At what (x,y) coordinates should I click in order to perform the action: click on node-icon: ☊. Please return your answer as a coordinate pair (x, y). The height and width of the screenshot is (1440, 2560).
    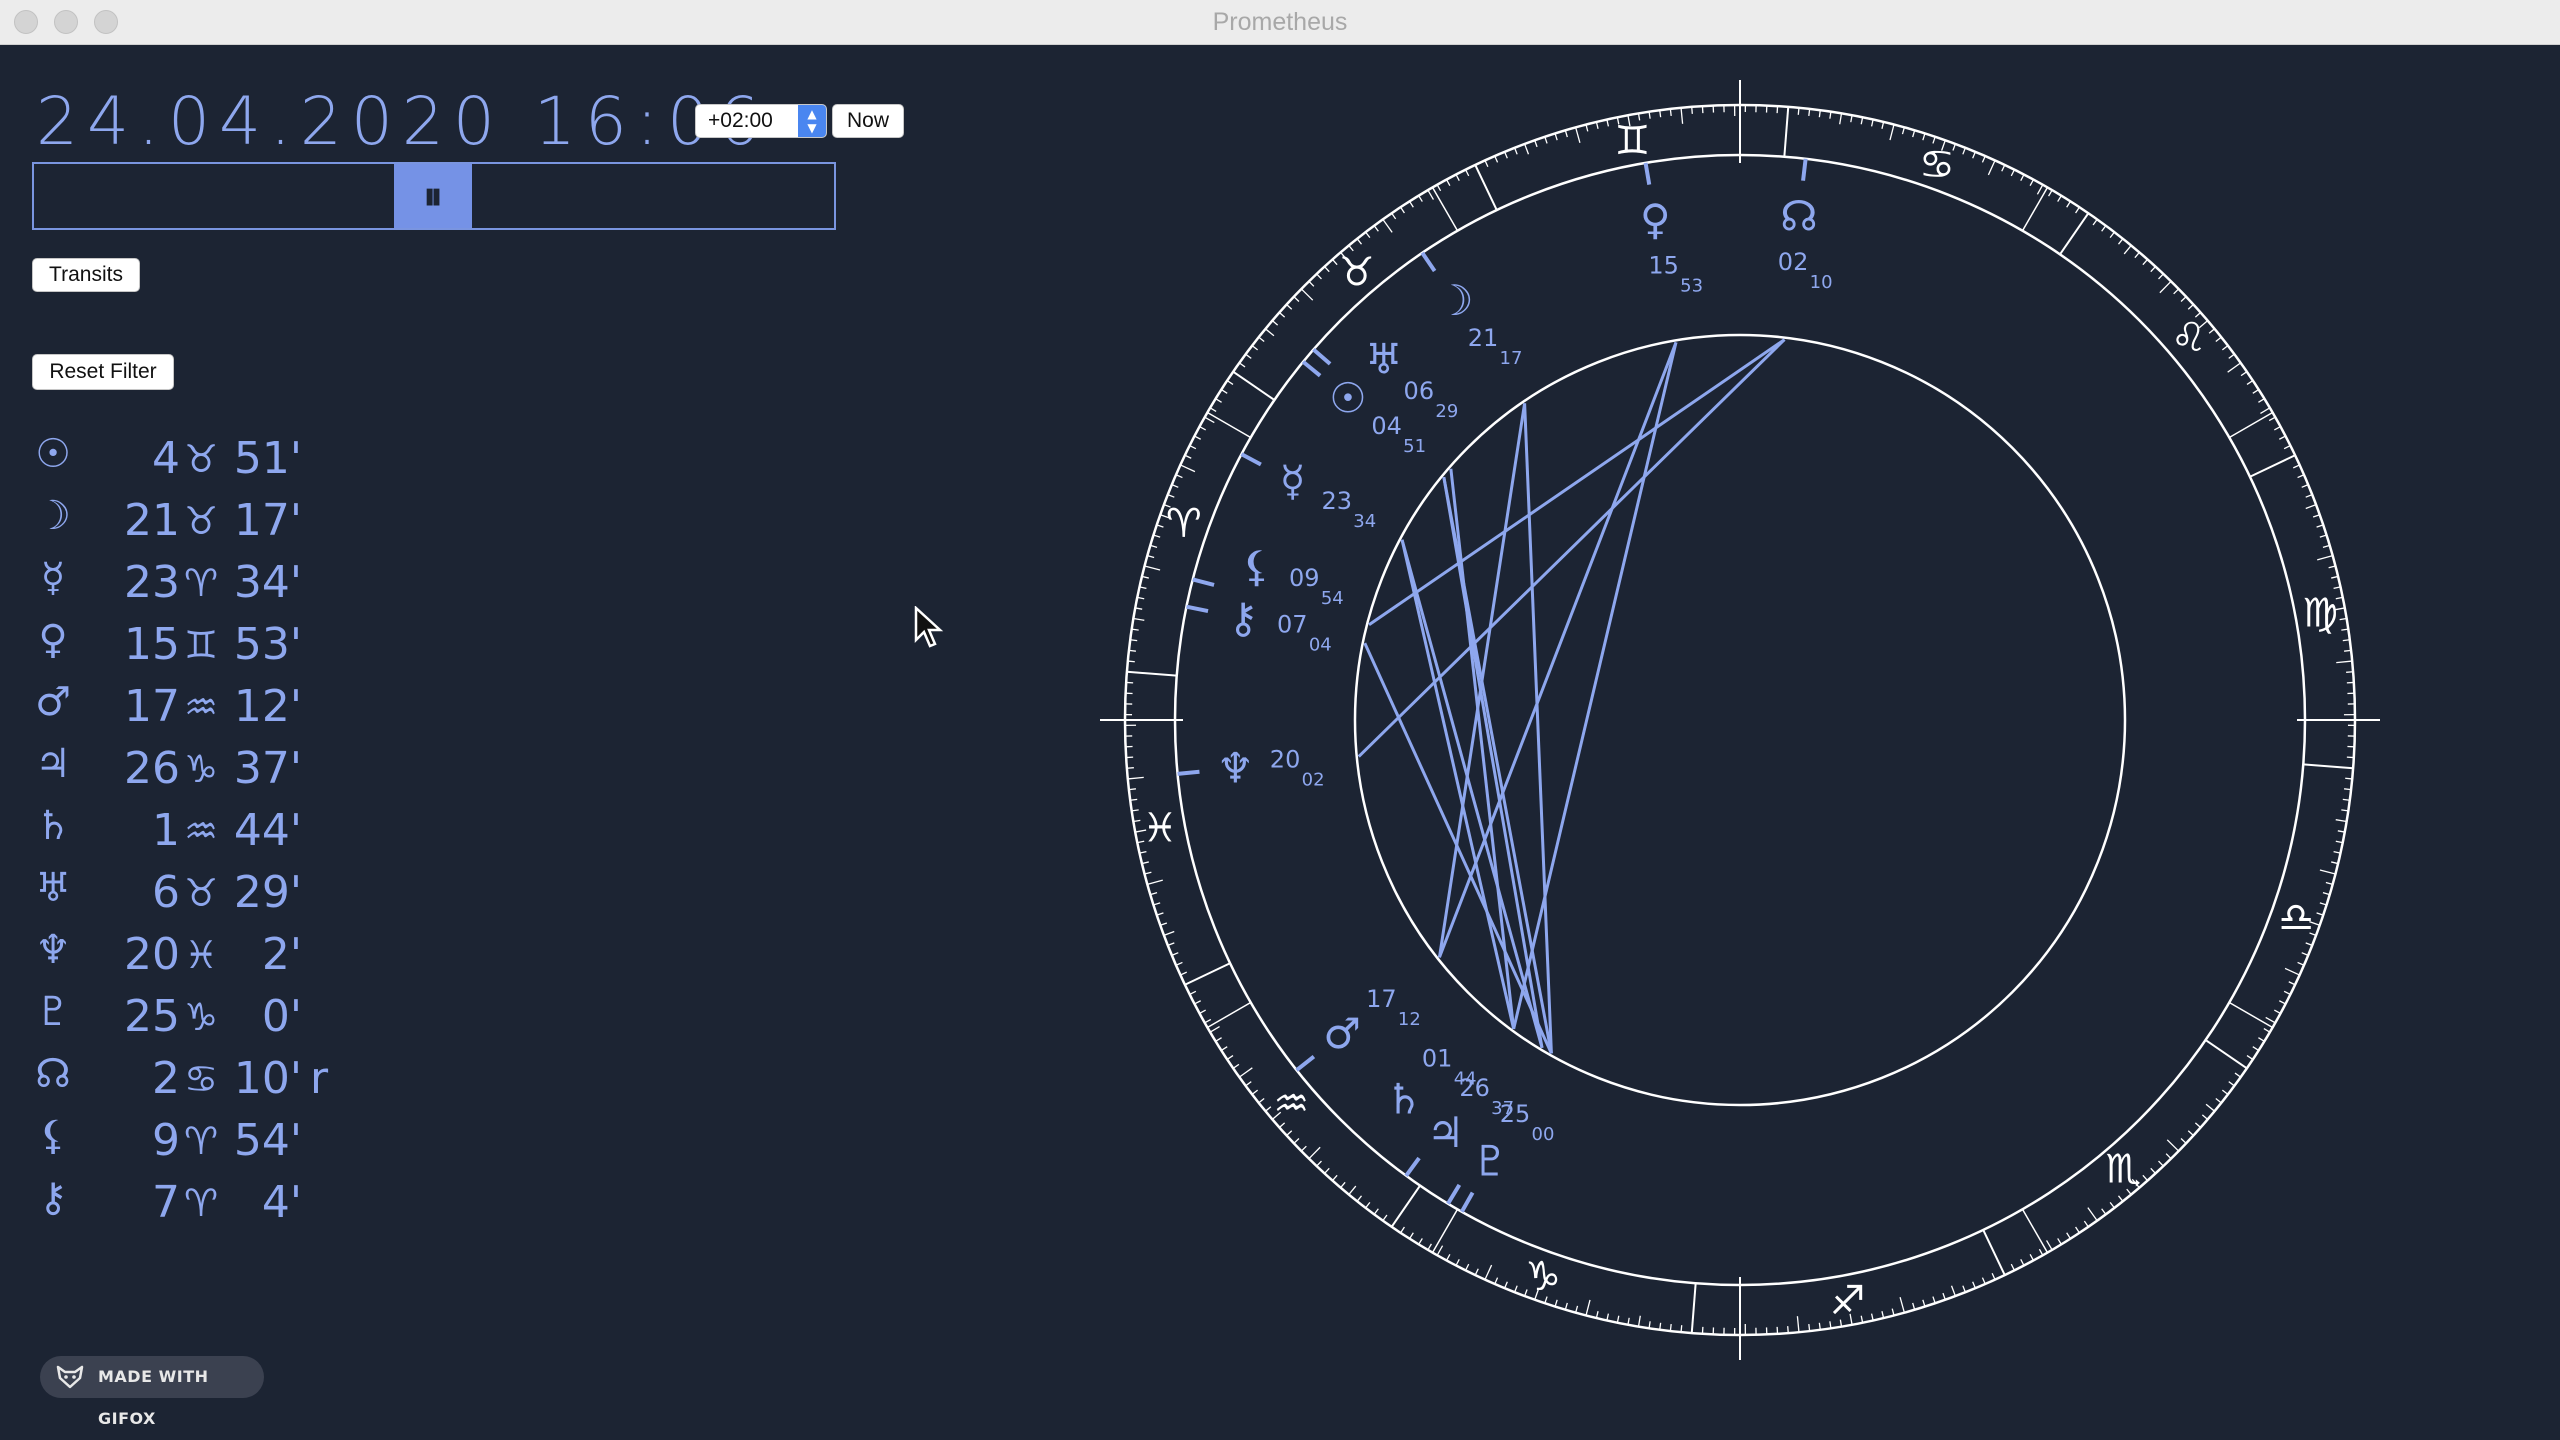
    Looking at the image, I should click on (53, 1074).